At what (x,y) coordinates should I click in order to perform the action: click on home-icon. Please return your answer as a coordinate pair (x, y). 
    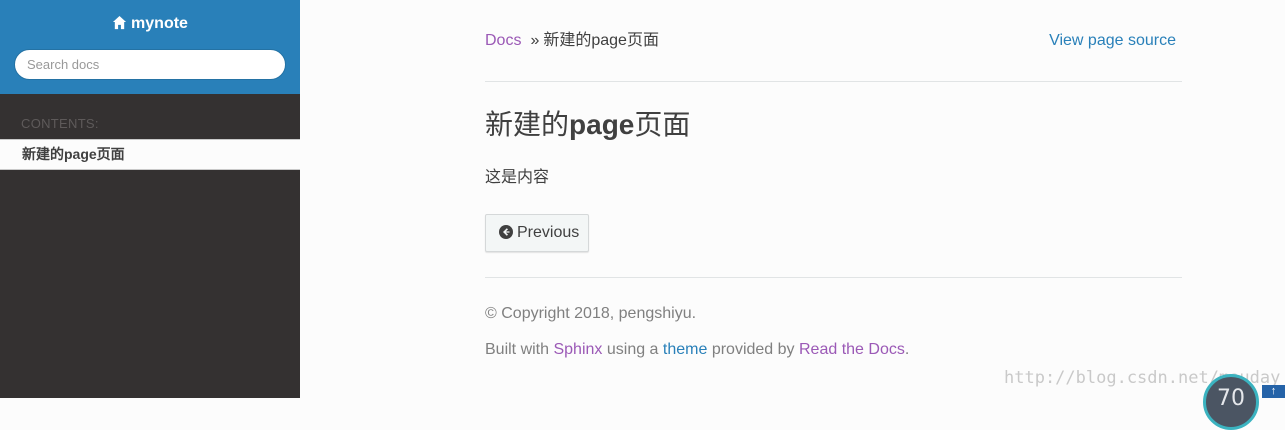
    Looking at the image, I should click on (119, 22).